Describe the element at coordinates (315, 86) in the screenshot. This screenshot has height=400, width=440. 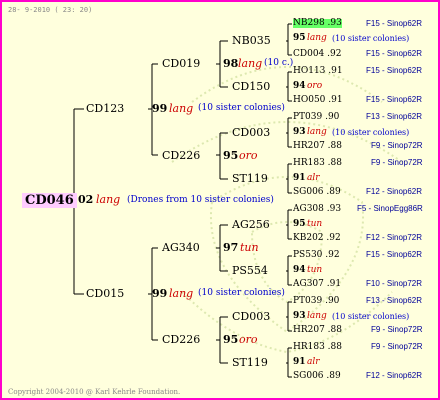
I see `g4-line: oro` at that location.